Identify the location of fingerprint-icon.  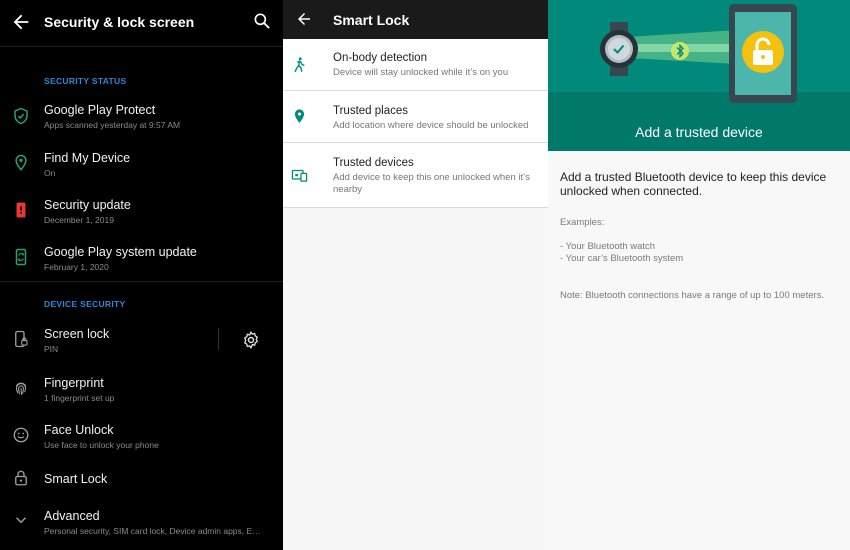
(21, 388).